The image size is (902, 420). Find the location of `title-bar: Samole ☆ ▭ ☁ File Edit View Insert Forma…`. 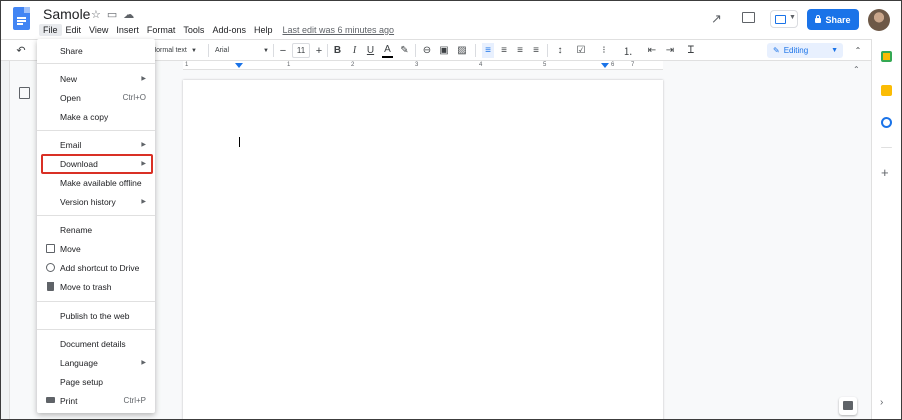

title-bar: Samole ☆ ▭ ☁ File Edit View Insert Forma… is located at coordinates (451, 20).